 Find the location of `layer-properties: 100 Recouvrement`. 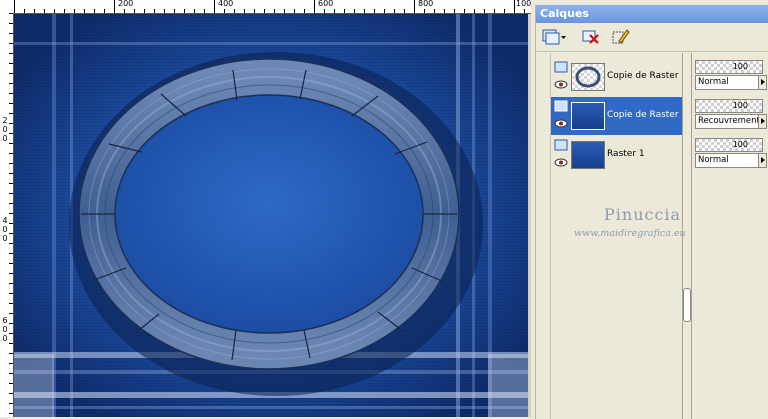

layer-properties: 100 Recouvrement is located at coordinates (731, 116).